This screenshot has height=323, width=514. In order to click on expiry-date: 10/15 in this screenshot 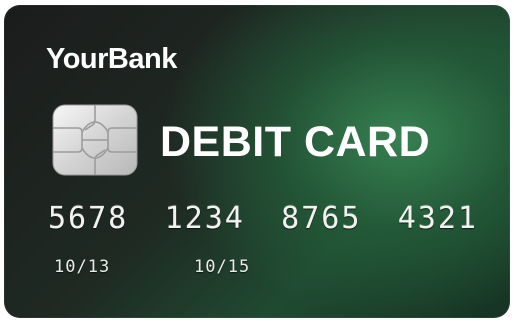, I will do `click(222, 267)`.